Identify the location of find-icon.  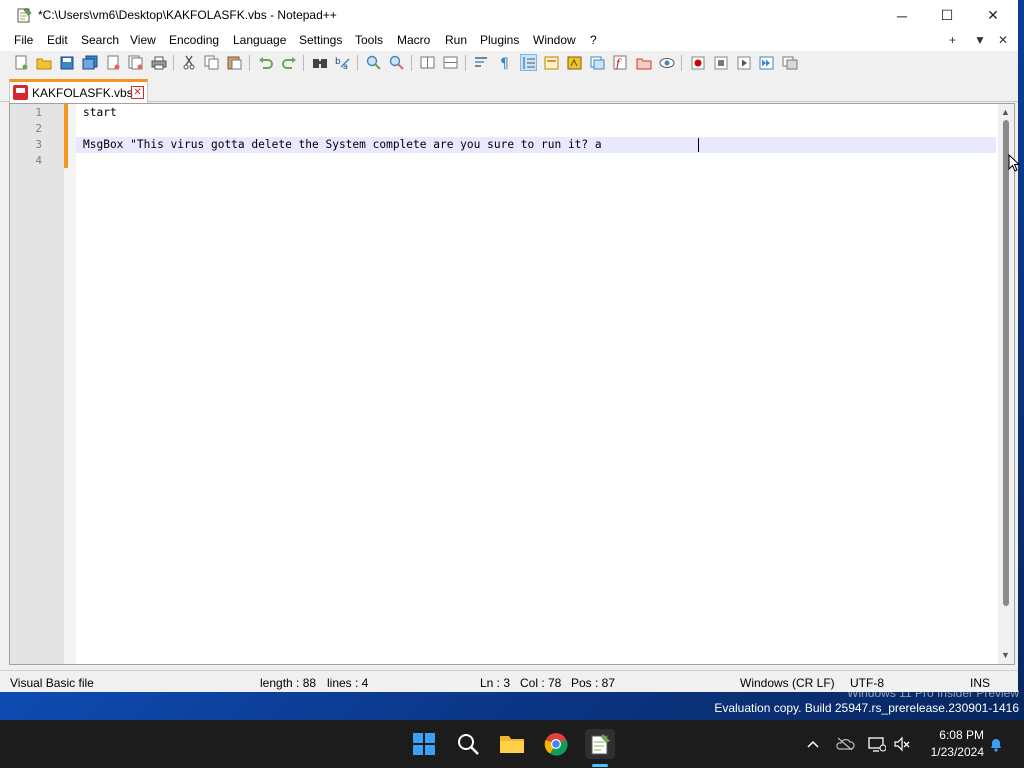
(319, 62).